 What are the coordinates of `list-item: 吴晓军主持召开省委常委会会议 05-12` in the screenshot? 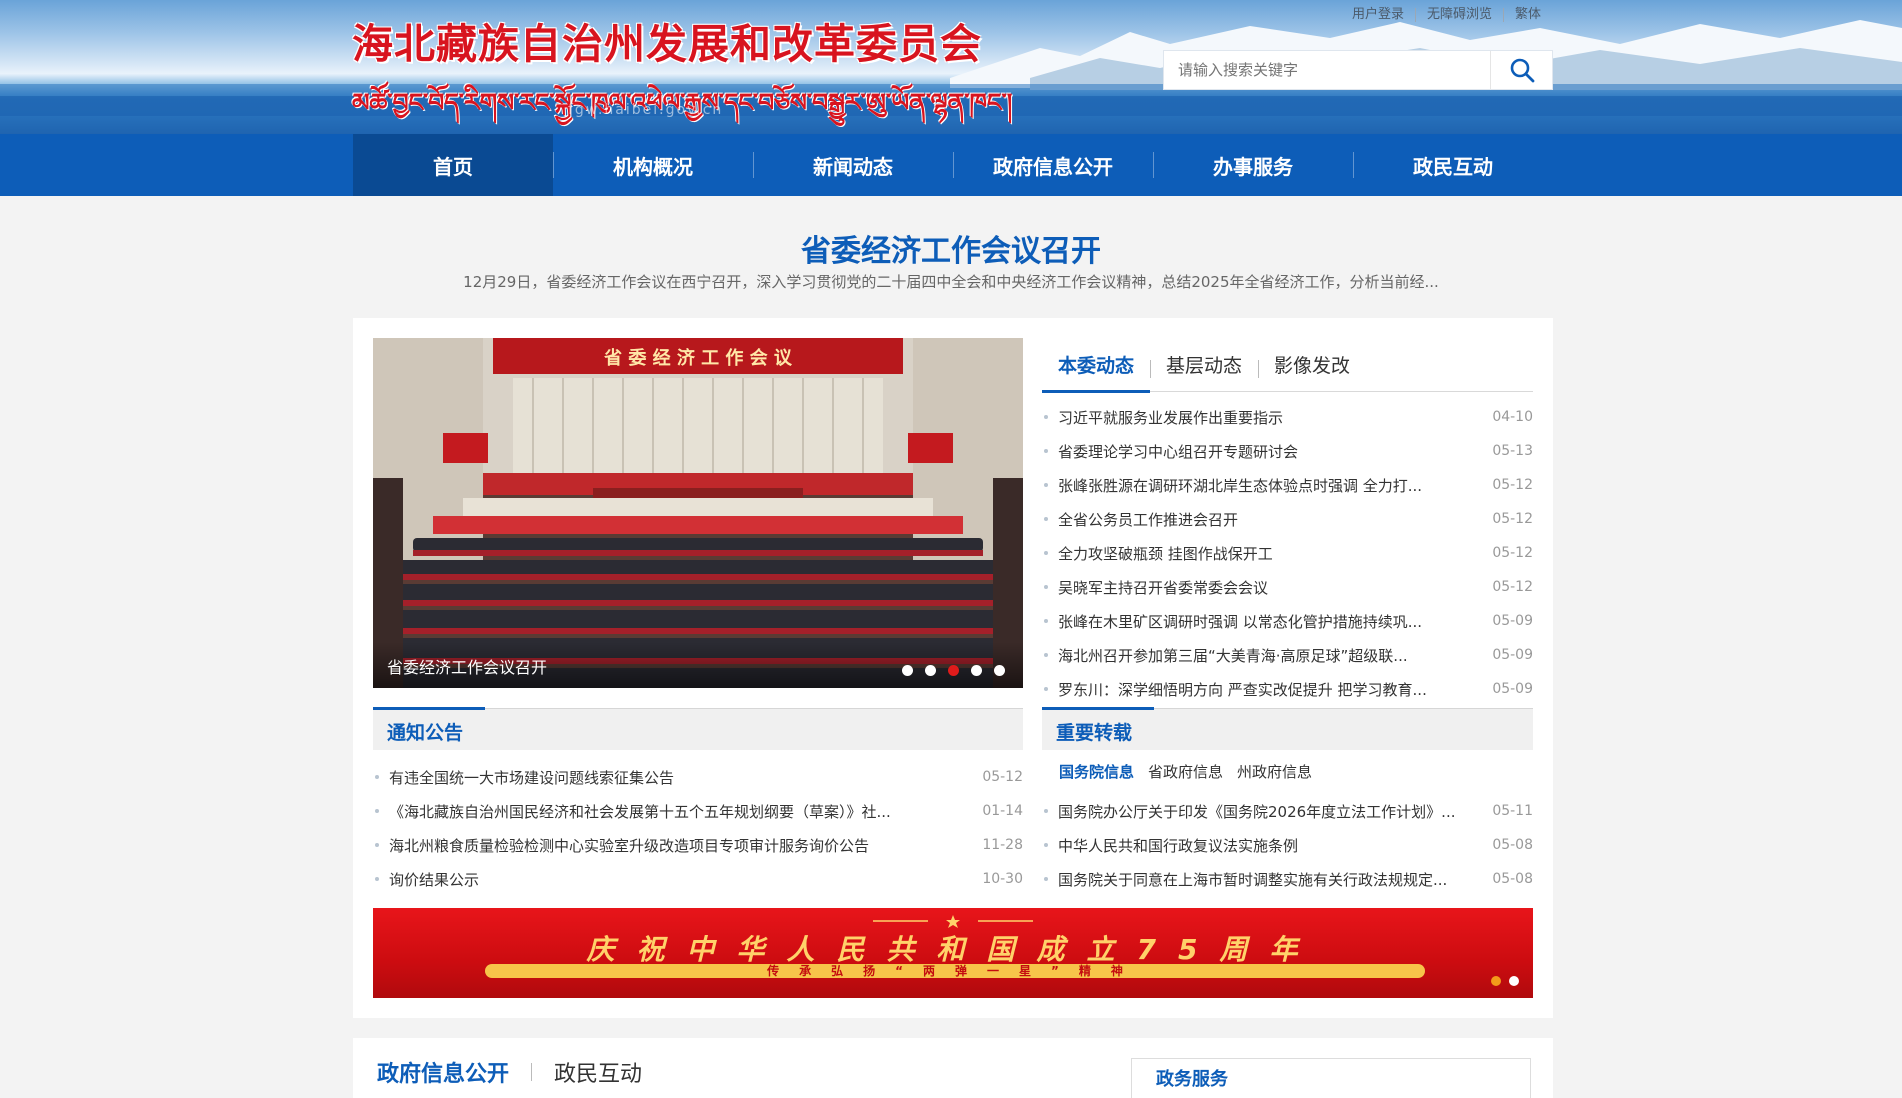 It's located at (1287, 587).